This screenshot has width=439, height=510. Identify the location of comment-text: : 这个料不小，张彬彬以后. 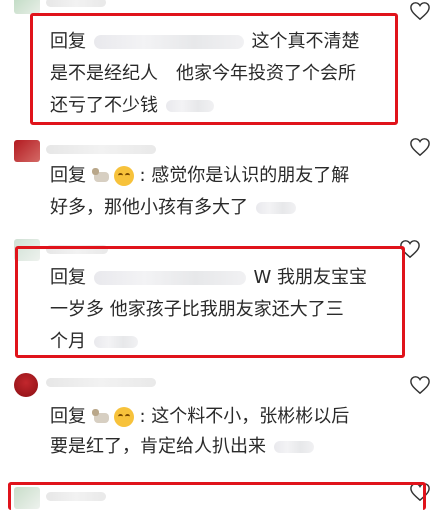
(244, 416).